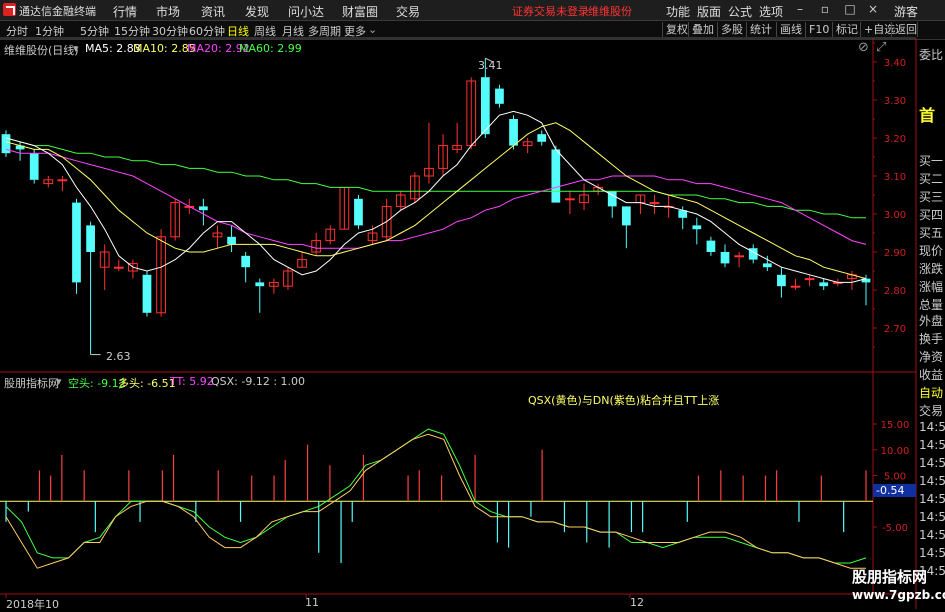  What do you see at coordinates (927, 115) in the screenshot?
I see `quote-label-1: 首` at bounding box center [927, 115].